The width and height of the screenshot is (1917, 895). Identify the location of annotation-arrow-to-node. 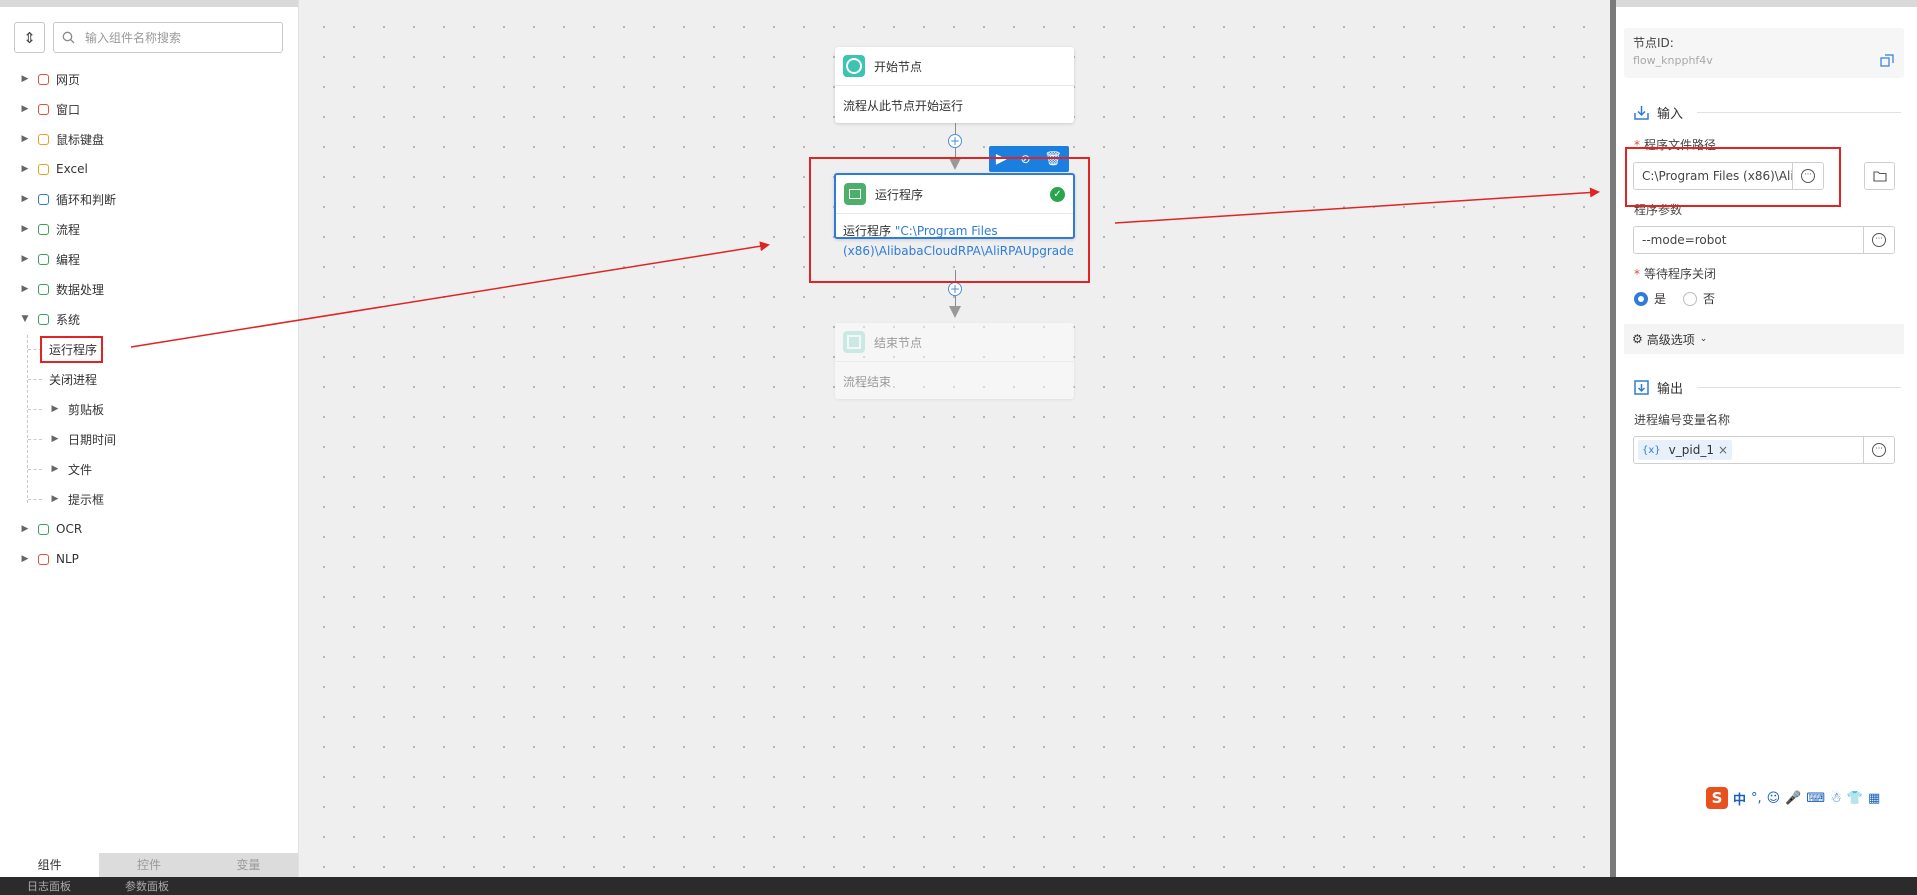
(450, 294).